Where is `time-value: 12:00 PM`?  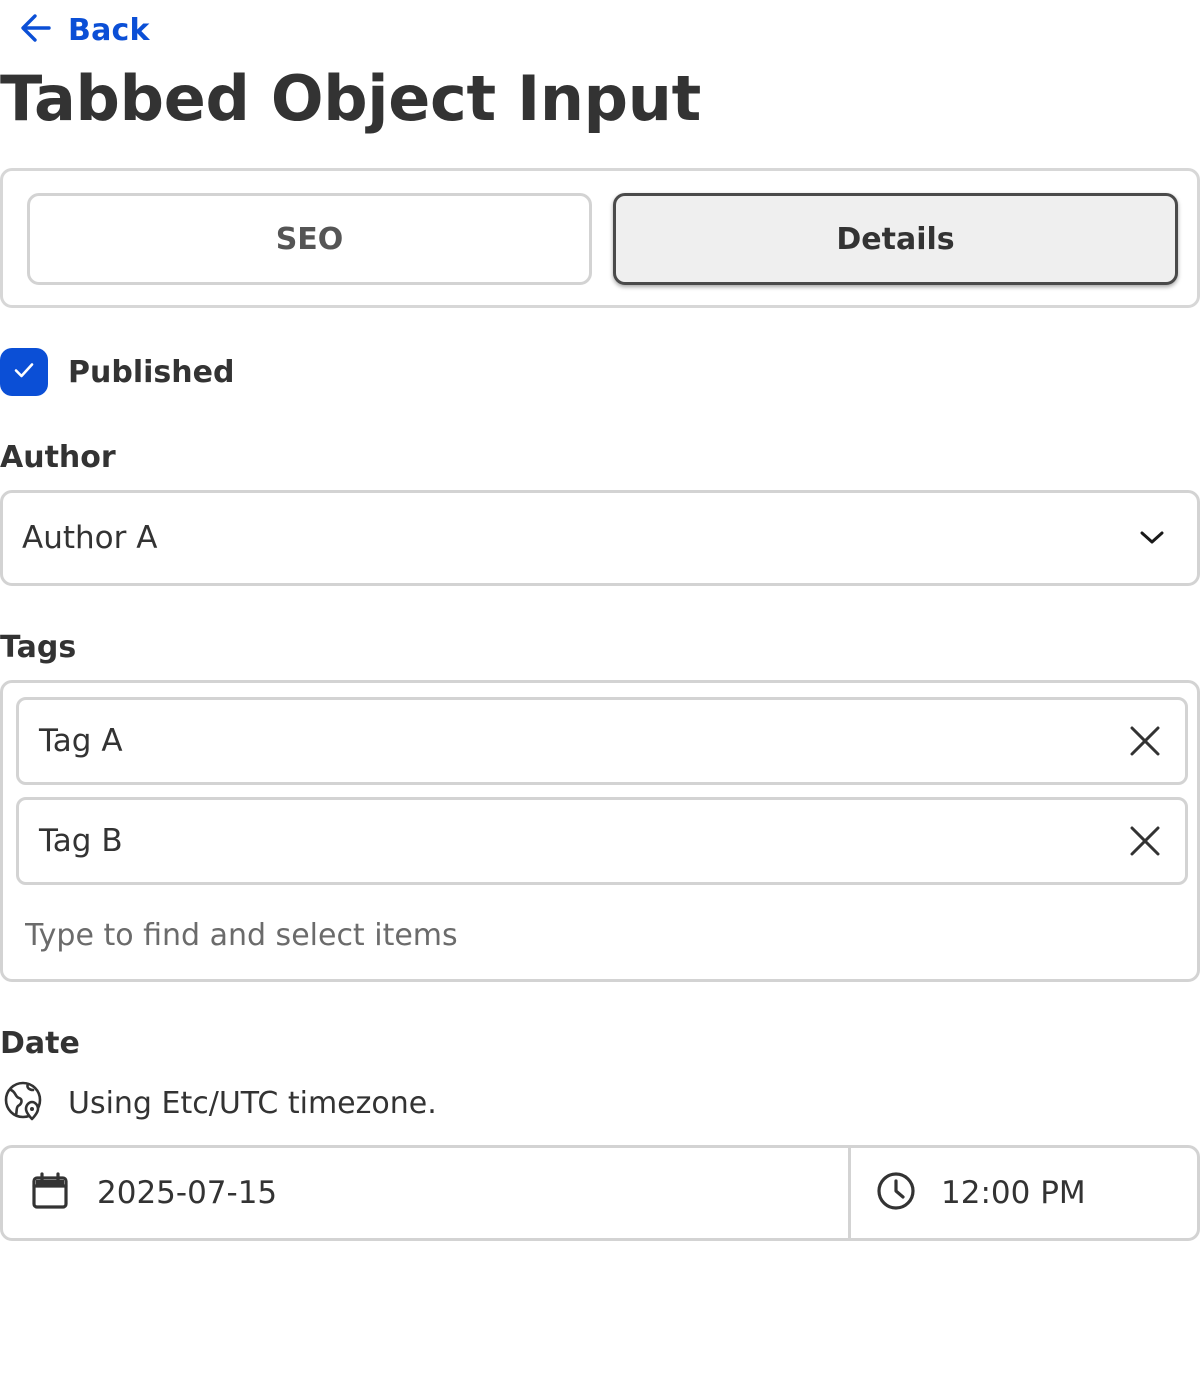 time-value: 12:00 PM is located at coordinates (1013, 1193).